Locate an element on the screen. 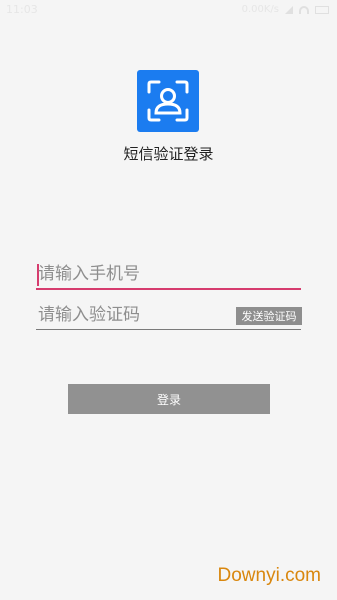  verification-code-input is located at coordinates (137, 315).